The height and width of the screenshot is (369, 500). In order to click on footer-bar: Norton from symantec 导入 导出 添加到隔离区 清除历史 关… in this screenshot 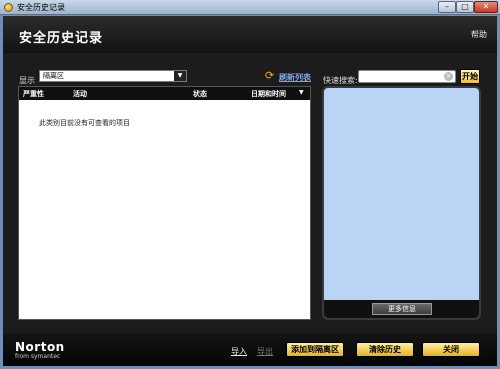, I will do `click(250, 349)`.